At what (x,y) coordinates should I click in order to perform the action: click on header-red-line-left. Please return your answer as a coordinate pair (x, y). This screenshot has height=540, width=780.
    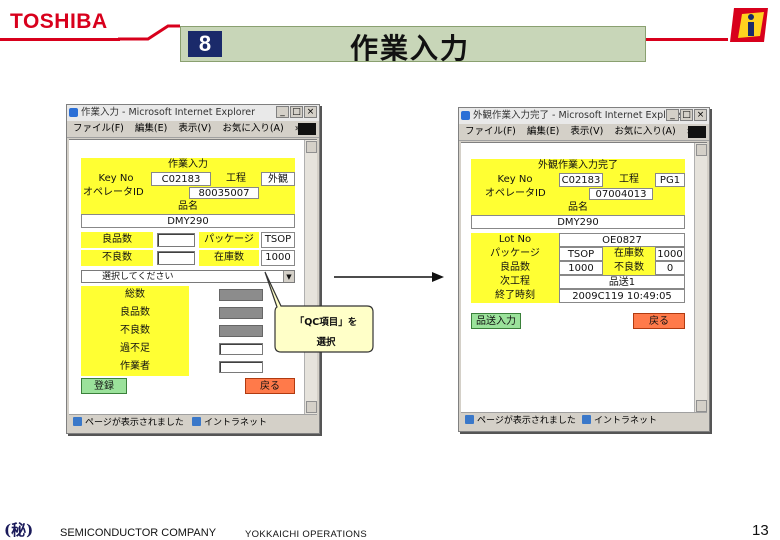
    Looking at the image, I should click on (60, 39).